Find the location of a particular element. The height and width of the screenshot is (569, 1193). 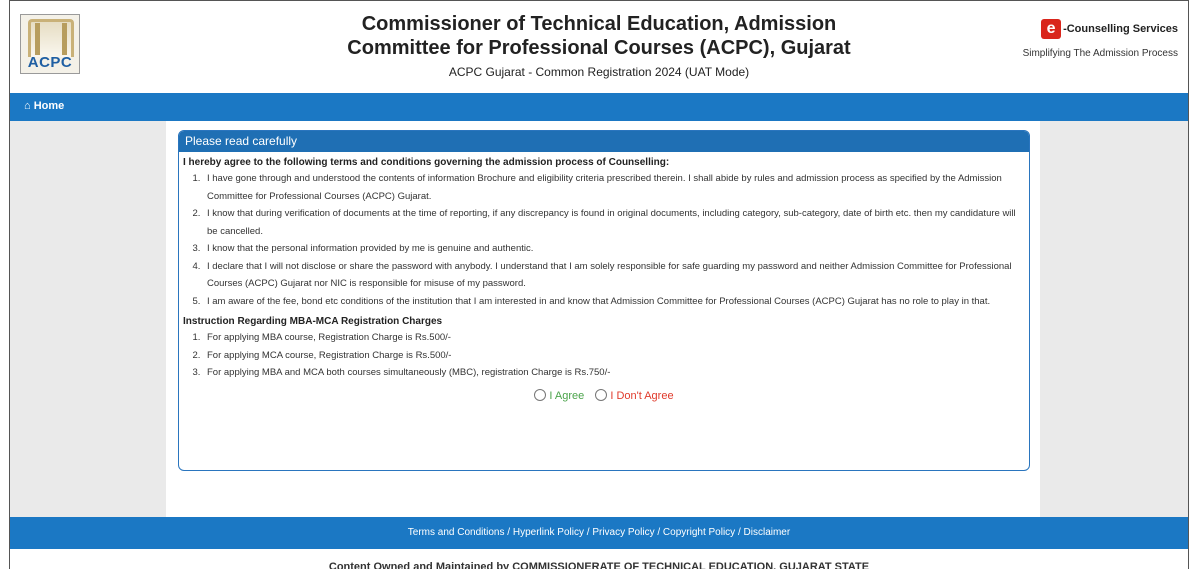

ecounselling-name: -Counselling Services is located at coordinates (1120, 29).